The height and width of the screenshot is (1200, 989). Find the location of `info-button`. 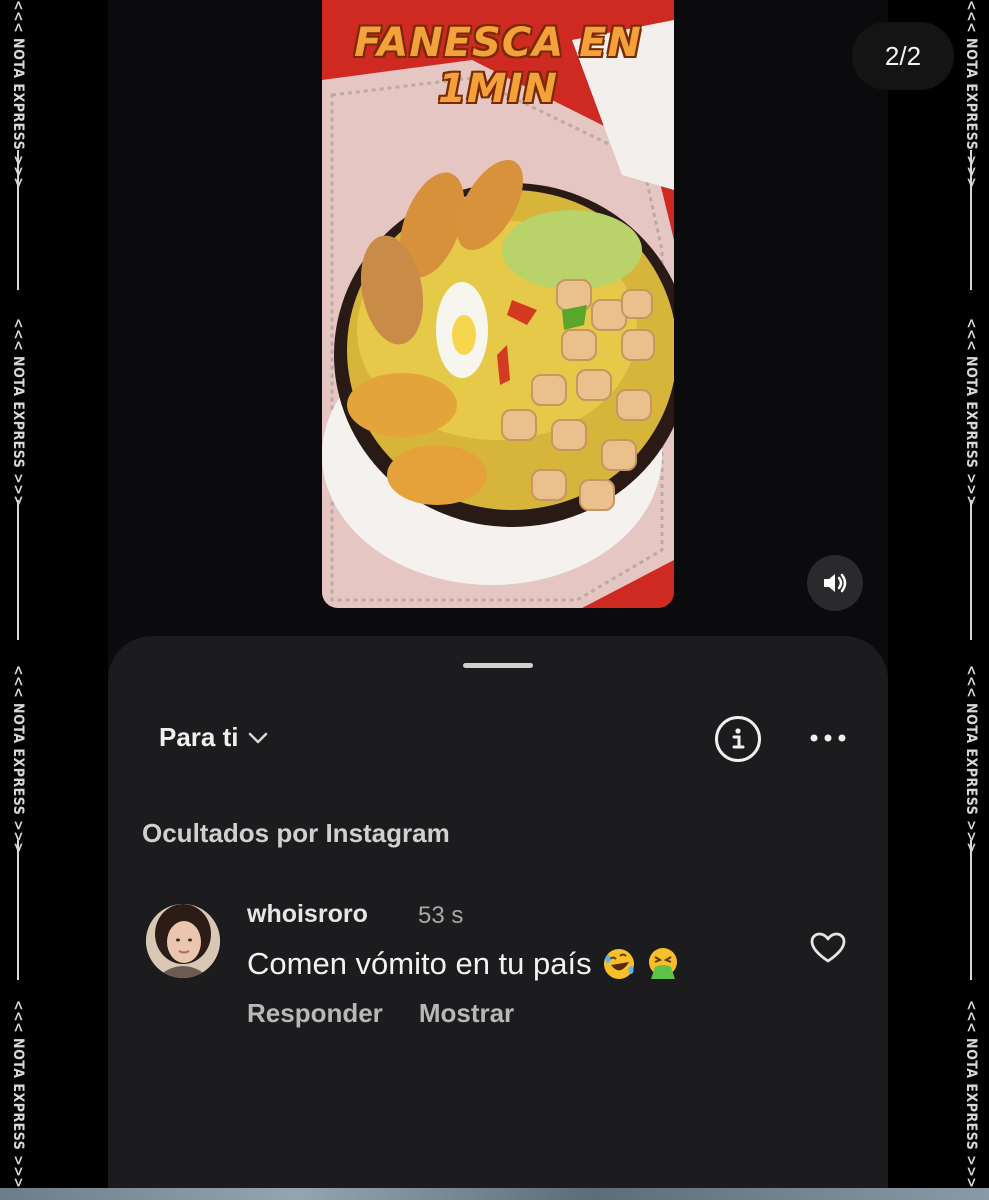

info-button is located at coordinates (738, 739).